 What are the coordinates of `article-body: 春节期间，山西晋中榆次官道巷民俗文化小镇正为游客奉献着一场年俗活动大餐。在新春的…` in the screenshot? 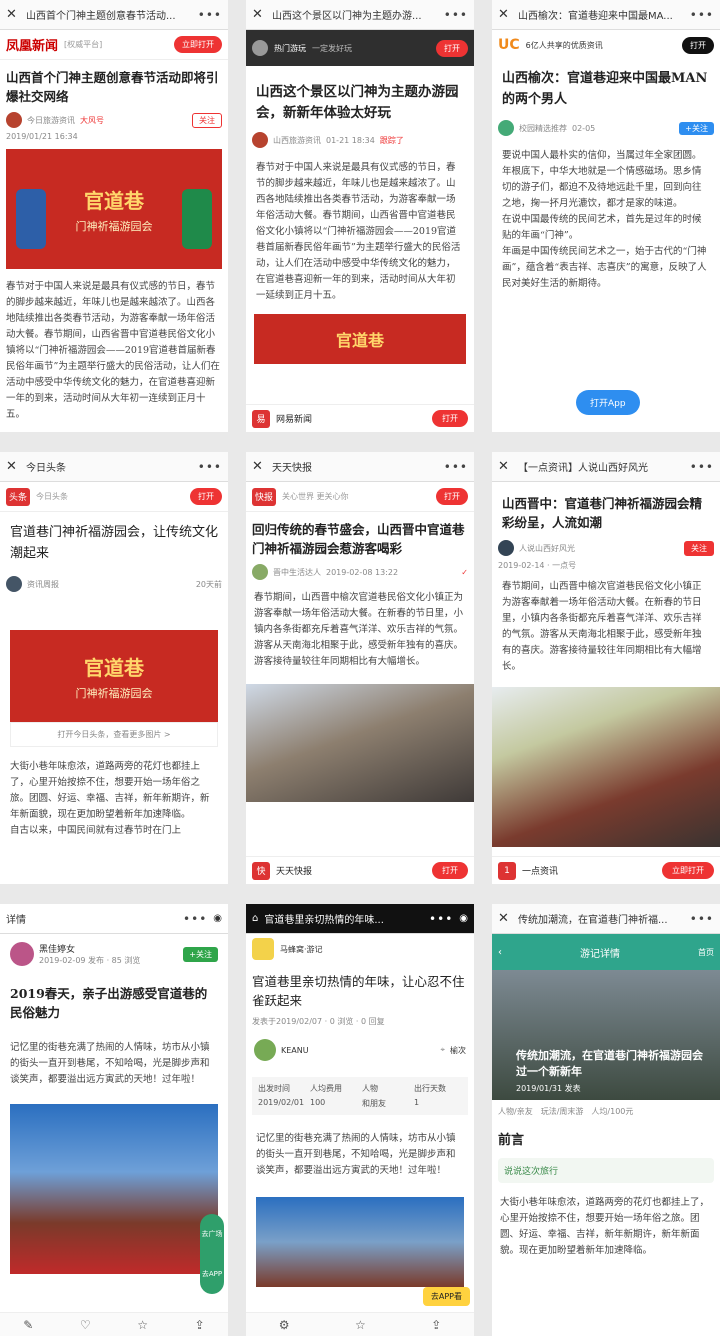 It's located at (602, 626).